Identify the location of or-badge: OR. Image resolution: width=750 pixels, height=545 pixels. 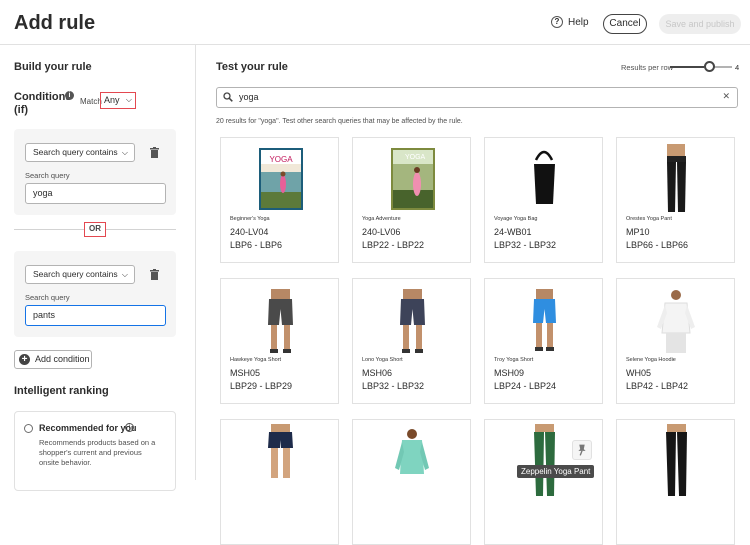
(95, 229).